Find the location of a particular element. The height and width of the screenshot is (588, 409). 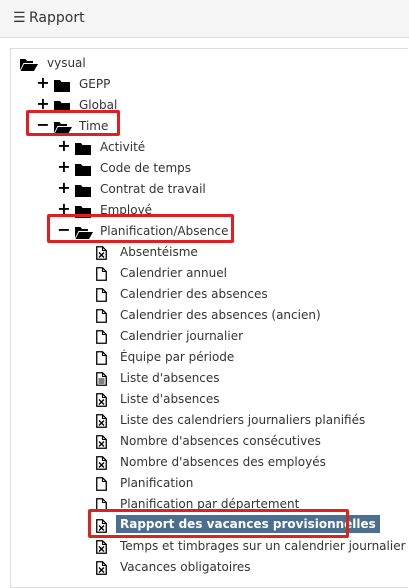

tree-item-label: GEPP is located at coordinates (95, 84).